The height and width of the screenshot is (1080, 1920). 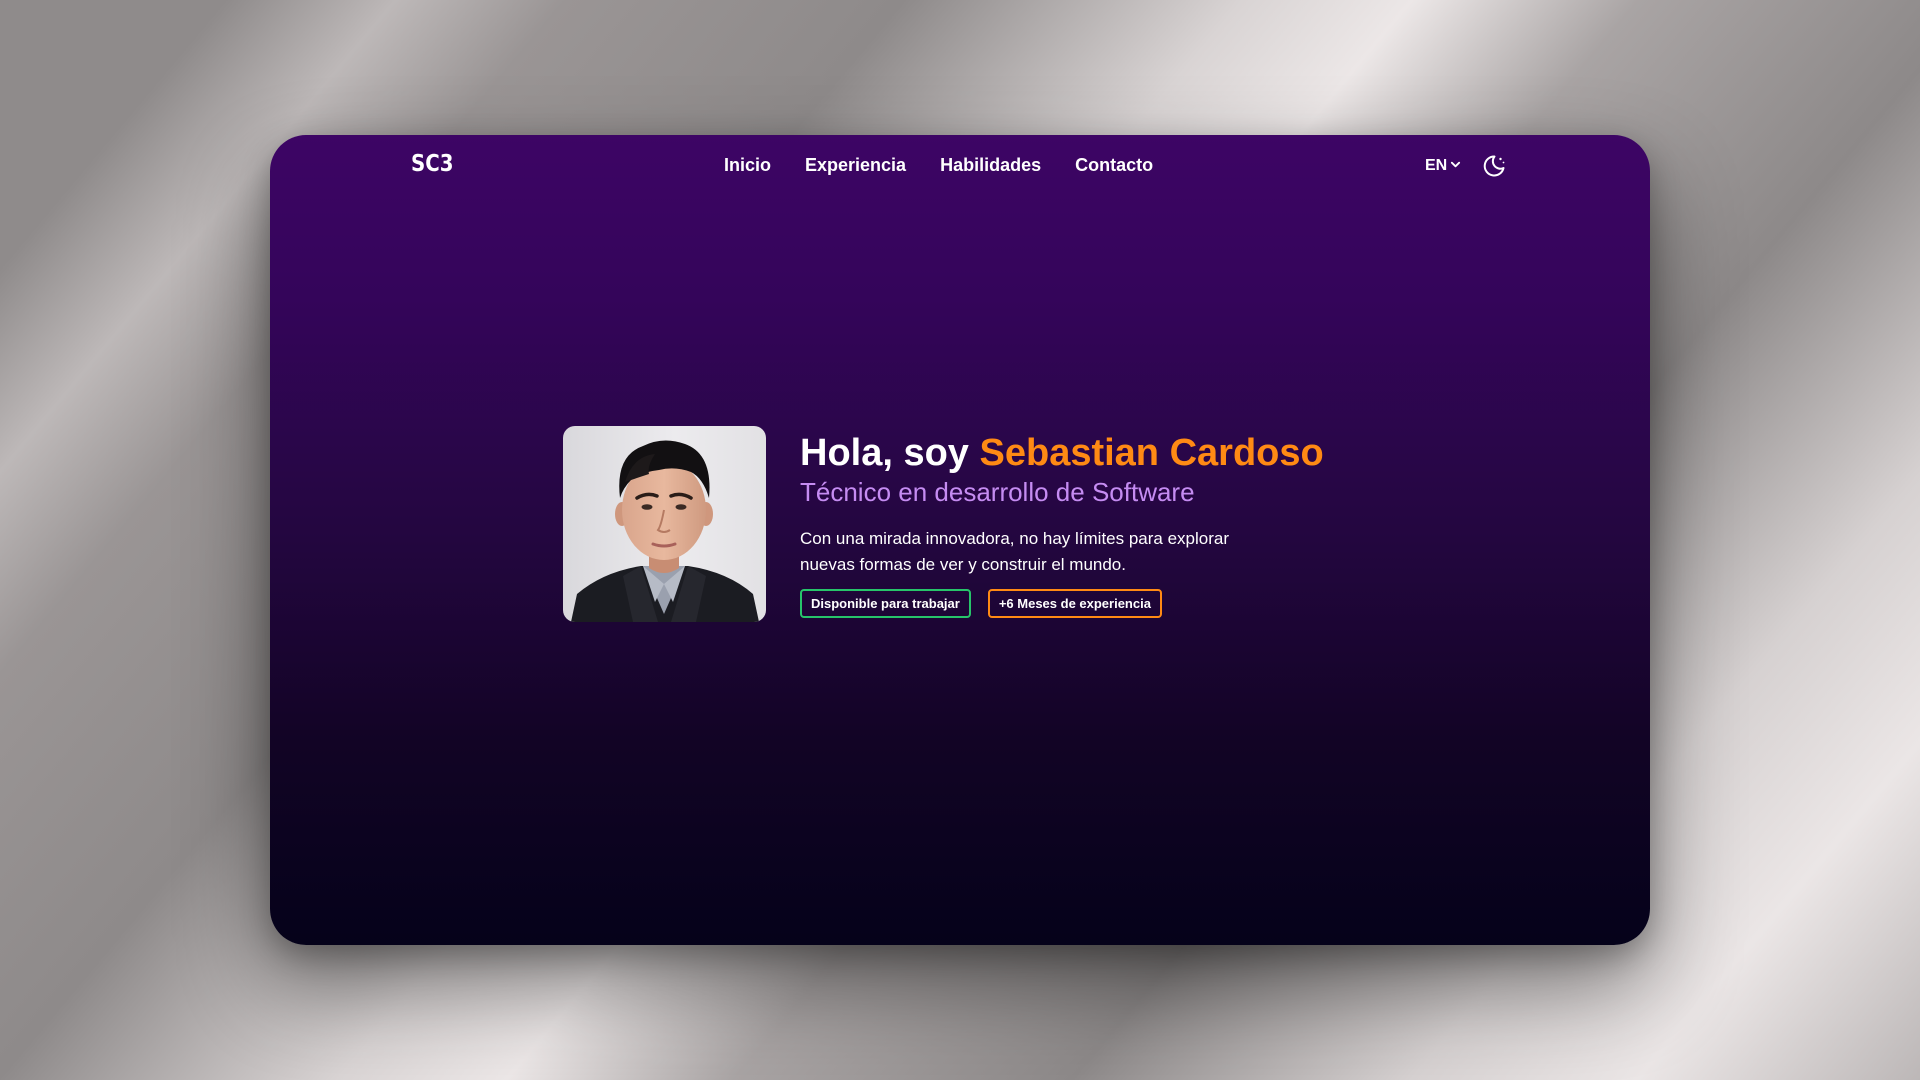 I want to click on badge-available: Disponible para trabajar, so click(x=885, y=603).